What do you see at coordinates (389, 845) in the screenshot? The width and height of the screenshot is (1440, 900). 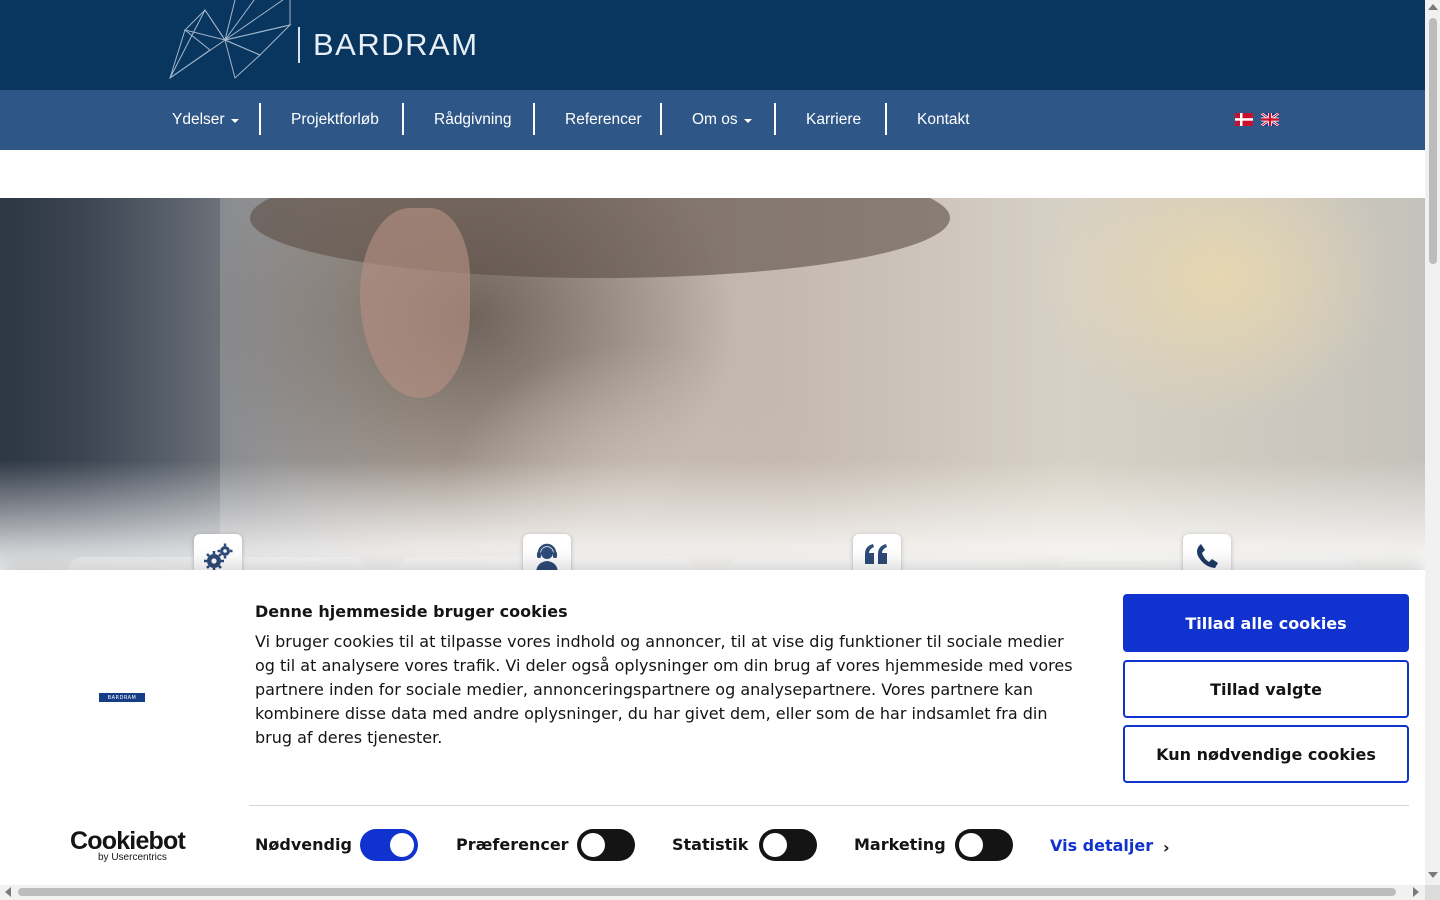 I see `toggle-necessary` at bounding box center [389, 845].